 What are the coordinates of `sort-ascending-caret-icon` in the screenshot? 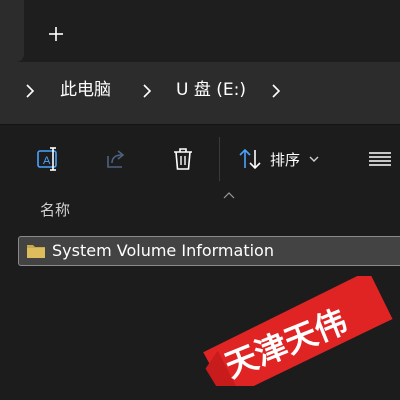 It's located at (229, 195).